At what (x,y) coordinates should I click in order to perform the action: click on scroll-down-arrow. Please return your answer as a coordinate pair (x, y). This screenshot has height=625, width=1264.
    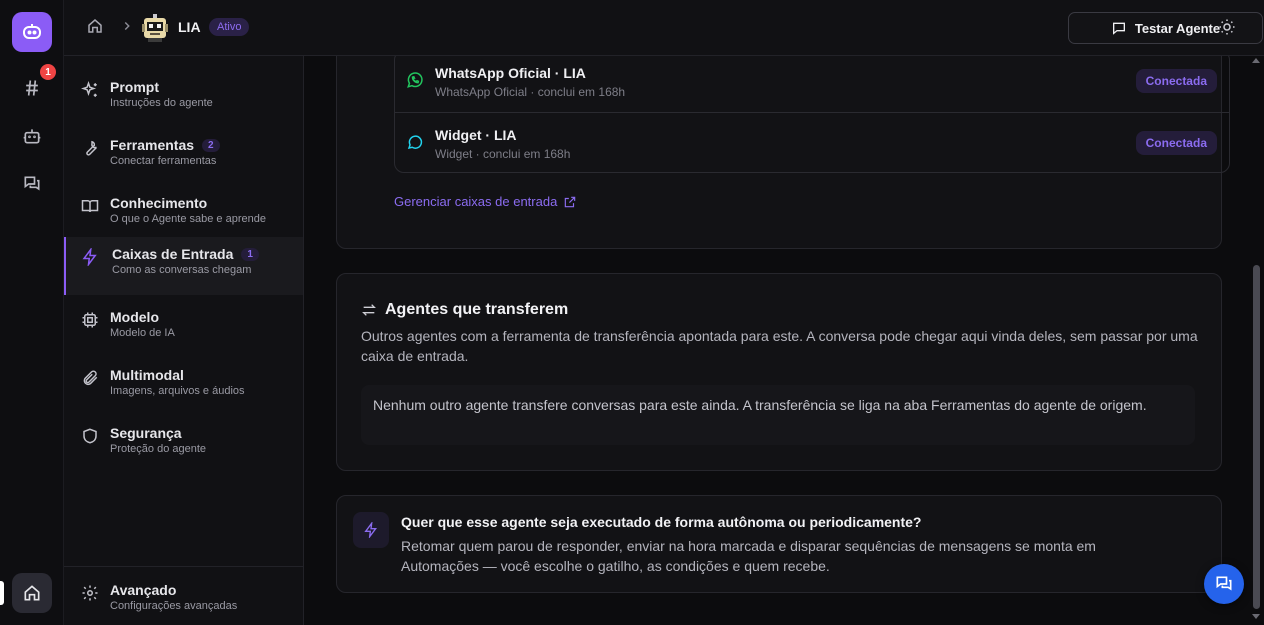
    Looking at the image, I should click on (1256, 616).